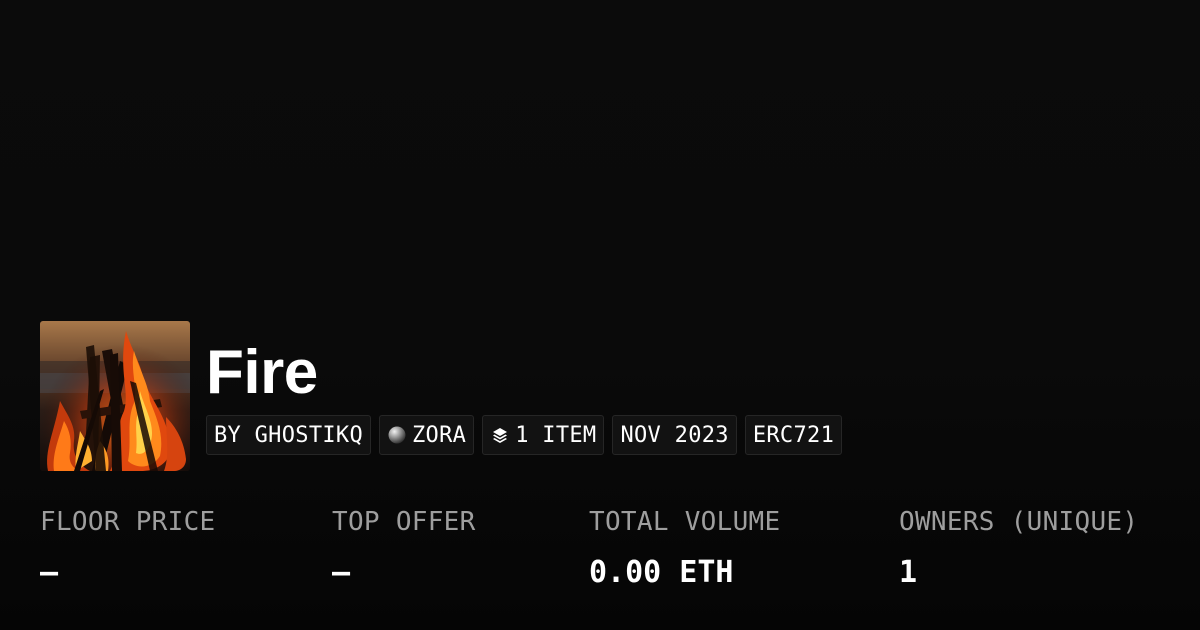  What do you see at coordinates (661, 572) in the screenshot?
I see `stat-value: 0.00 ETH` at bounding box center [661, 572].